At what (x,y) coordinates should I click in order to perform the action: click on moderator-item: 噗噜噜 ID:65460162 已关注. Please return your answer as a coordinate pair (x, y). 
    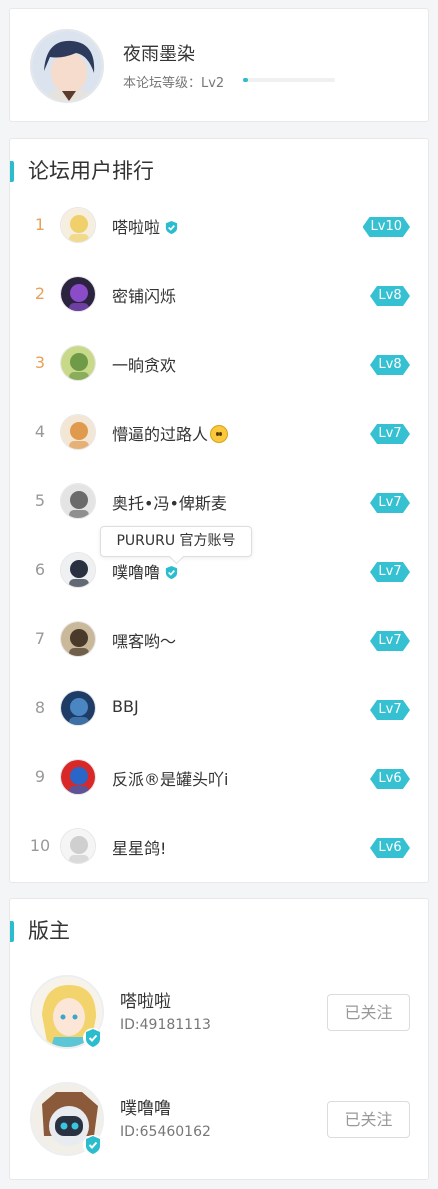
    Looking at the image, I should click on (220, 1122).